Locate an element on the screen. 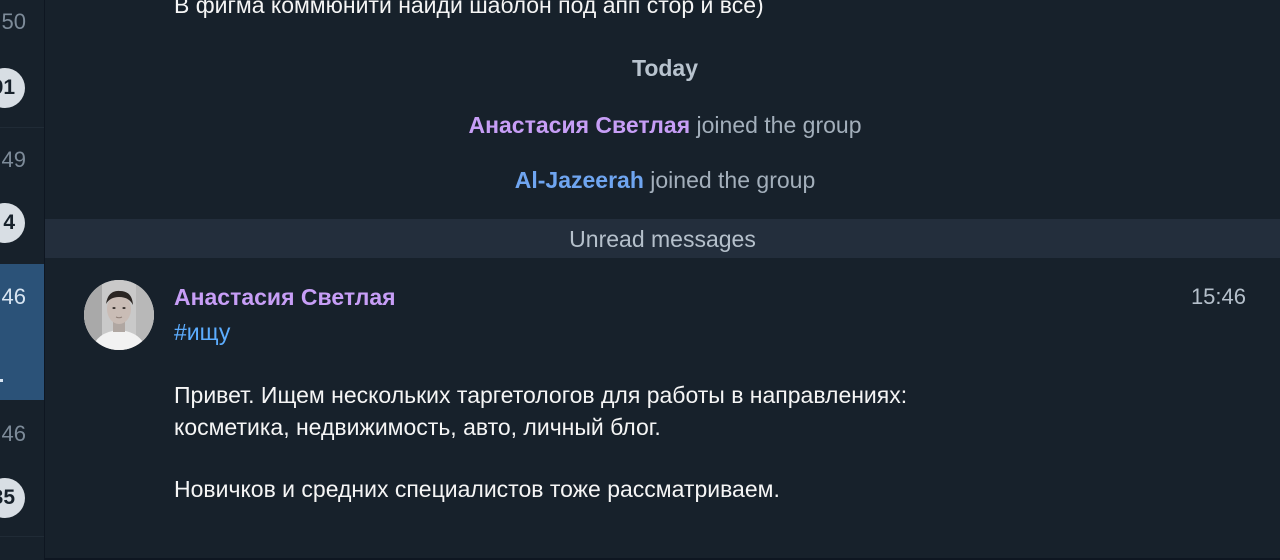 This screenshot has height=560, width=1280. unread-messages-bar: Unread messages is located at coordinates (662, 238).